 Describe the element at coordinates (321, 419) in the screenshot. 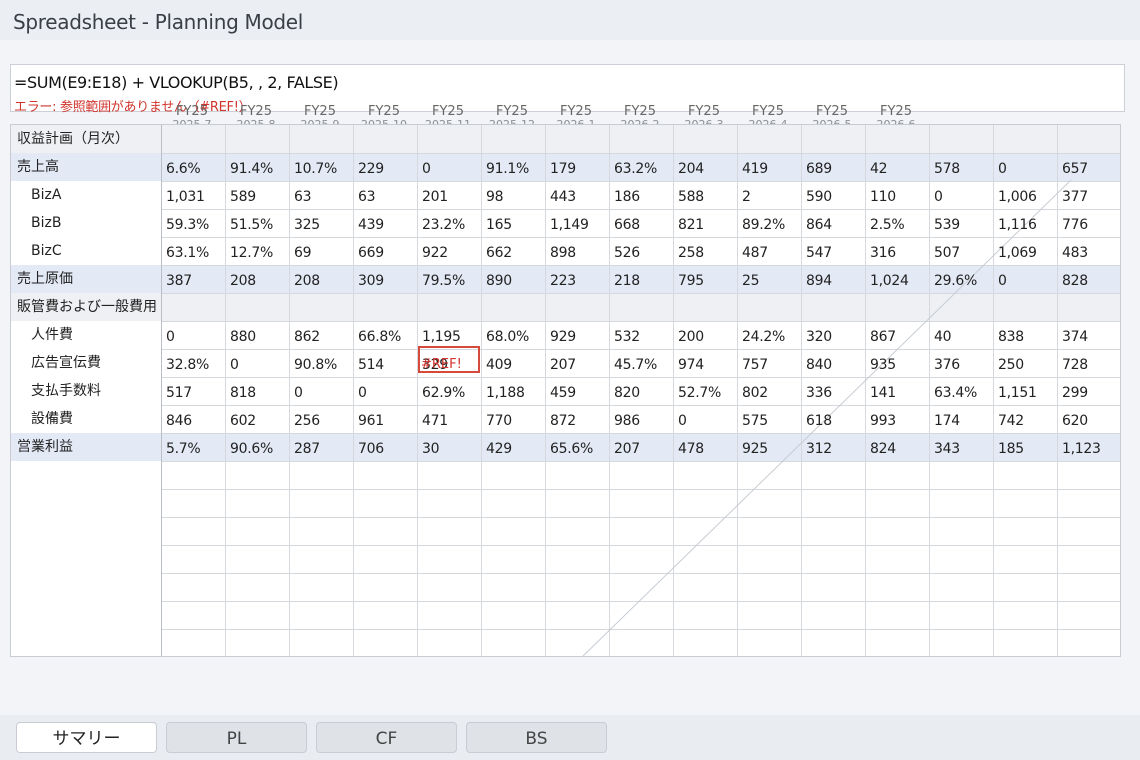

I see `table-cell: 256` at that location.